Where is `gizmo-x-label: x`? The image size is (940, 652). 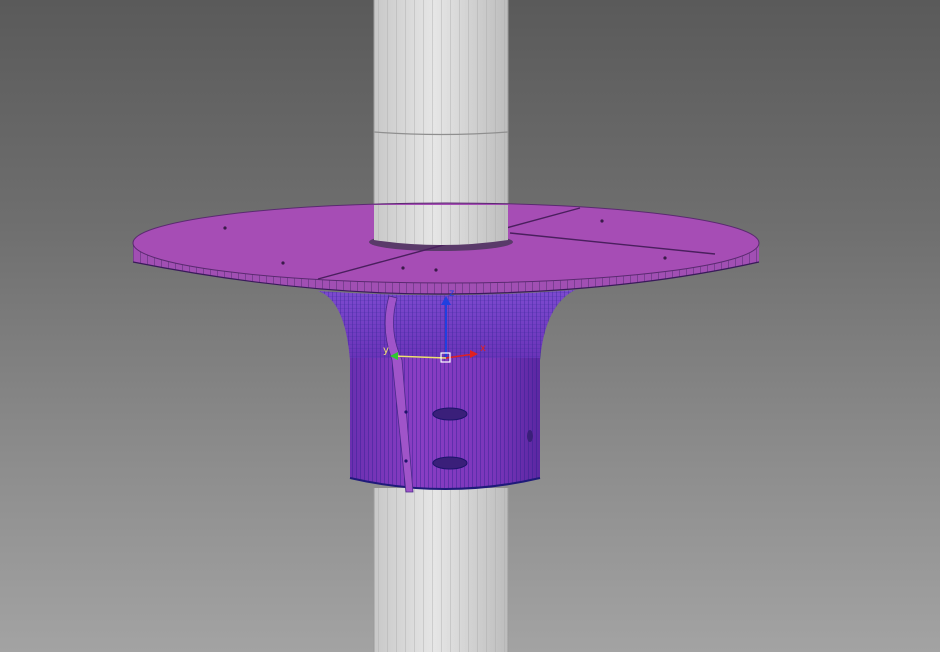
gizmo-x-label: x is located at coordinates (483, 348).